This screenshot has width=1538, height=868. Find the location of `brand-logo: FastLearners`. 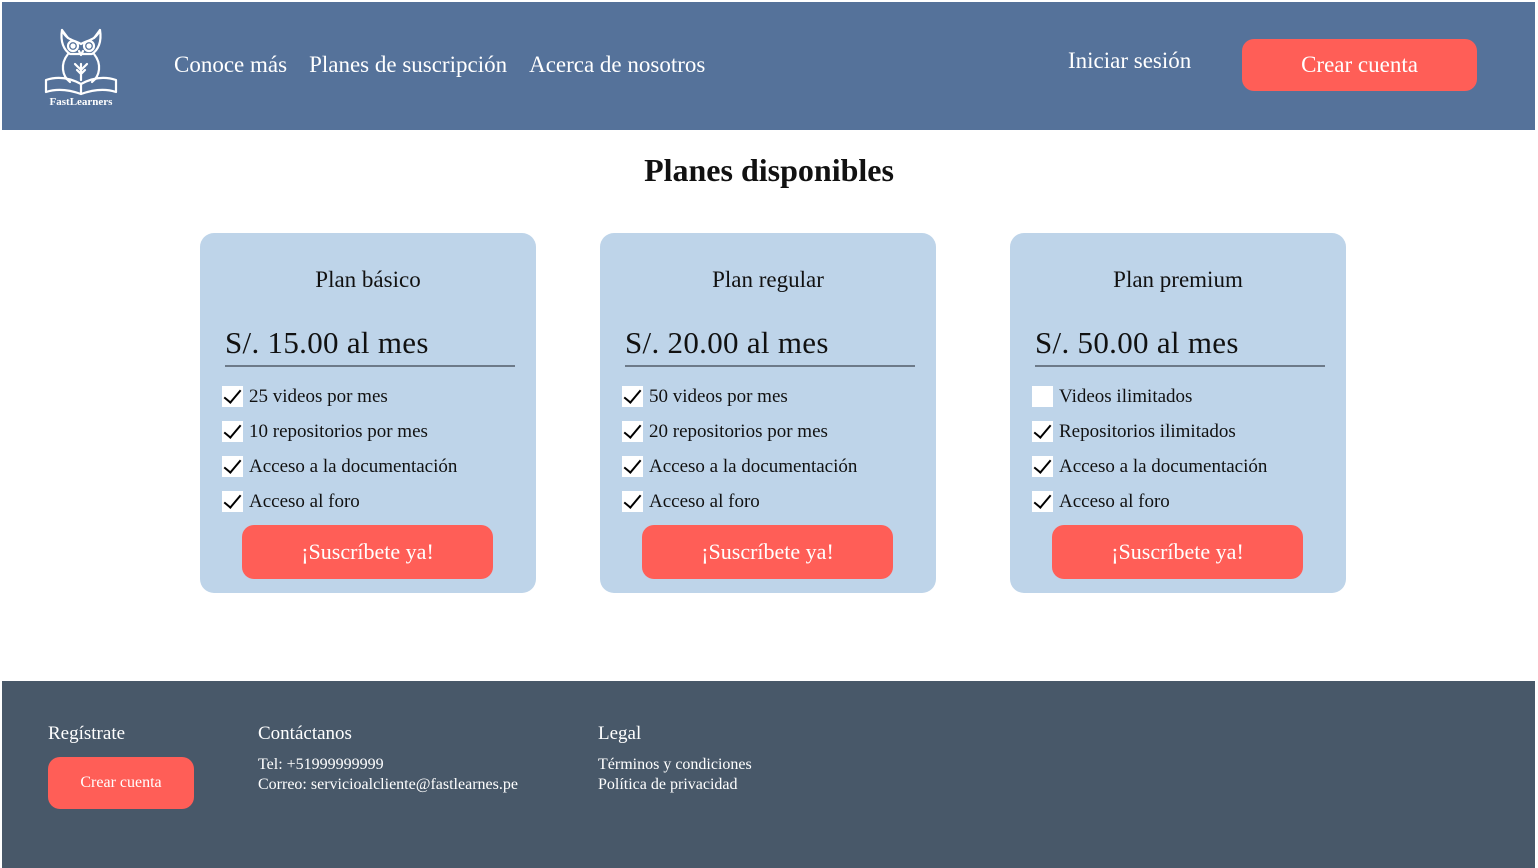

brand-logo: FastLearners is located at coordinates (81, 68).